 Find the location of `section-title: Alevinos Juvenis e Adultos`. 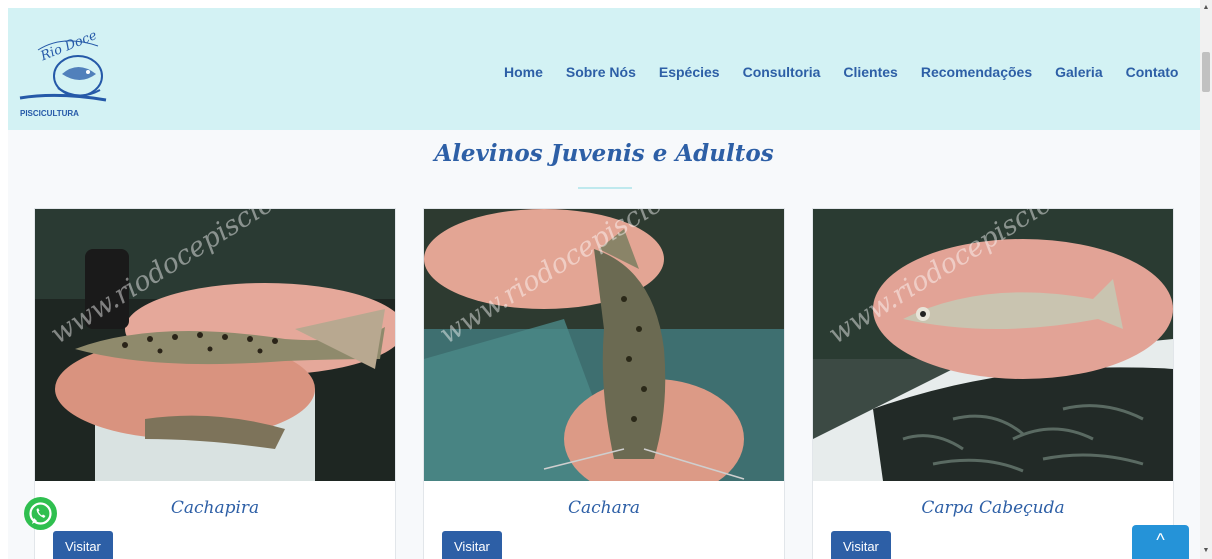

section-title: Alevinos Juvenis e Adultos is located at coordinates (604, 153).